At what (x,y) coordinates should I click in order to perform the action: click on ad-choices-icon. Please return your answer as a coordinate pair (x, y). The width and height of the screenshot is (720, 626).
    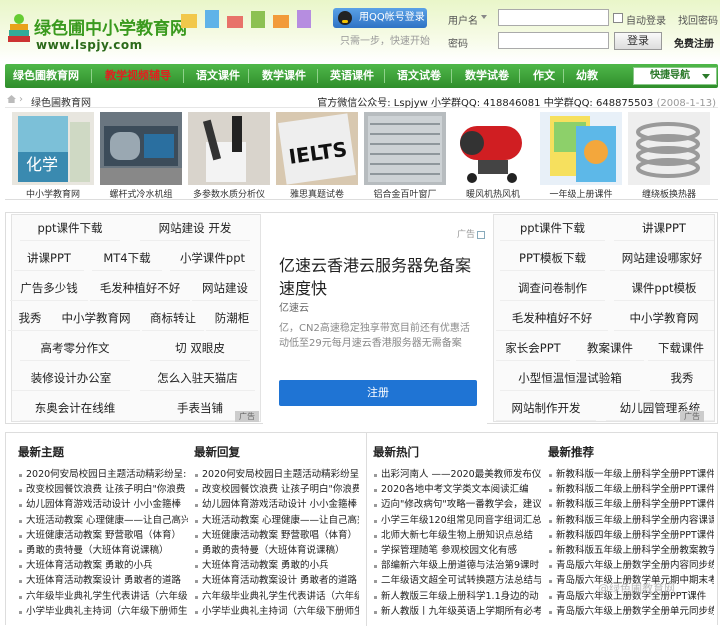
    Looking at the image, I should click on (481, 234).